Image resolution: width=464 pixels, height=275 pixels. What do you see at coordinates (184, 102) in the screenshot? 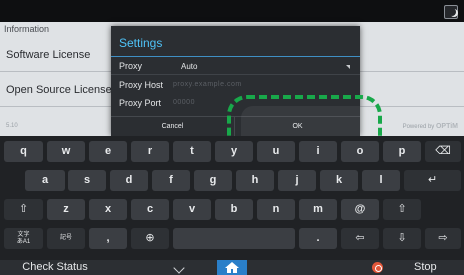
I see `proxy-port-value: 00000` at bounding box center [184, 102].